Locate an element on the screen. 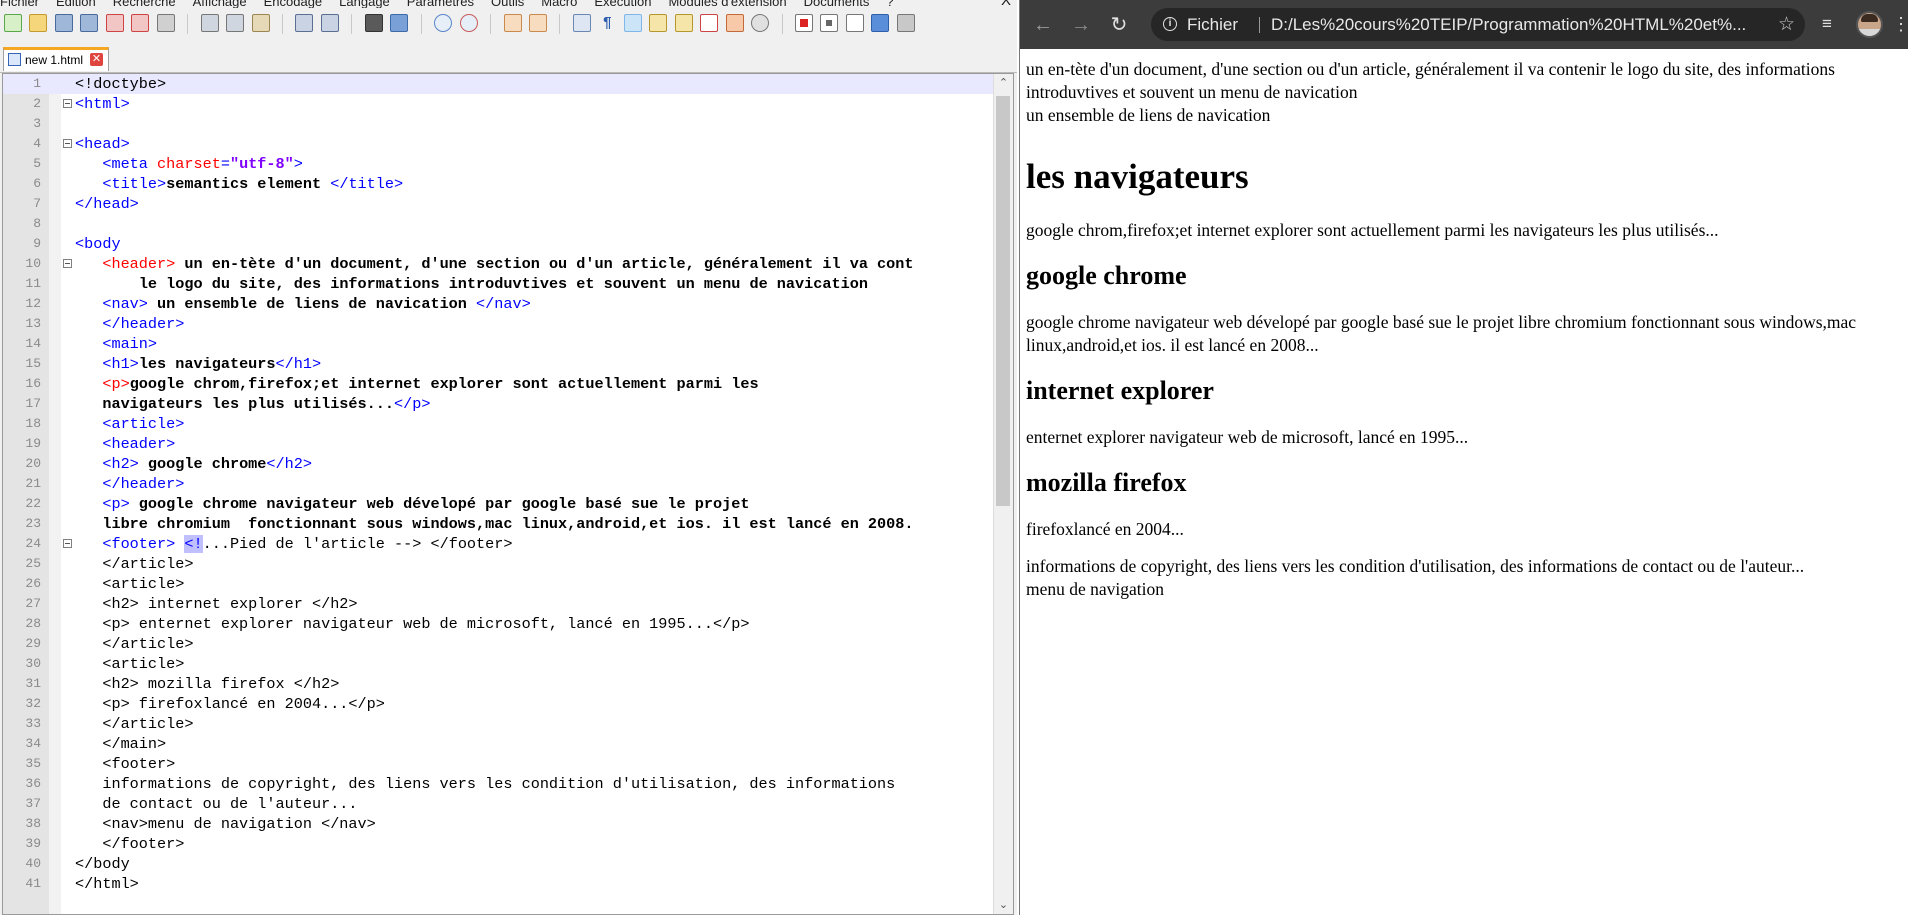  code-line: 1 <!doctybe> is located at coordinates (499, 84).